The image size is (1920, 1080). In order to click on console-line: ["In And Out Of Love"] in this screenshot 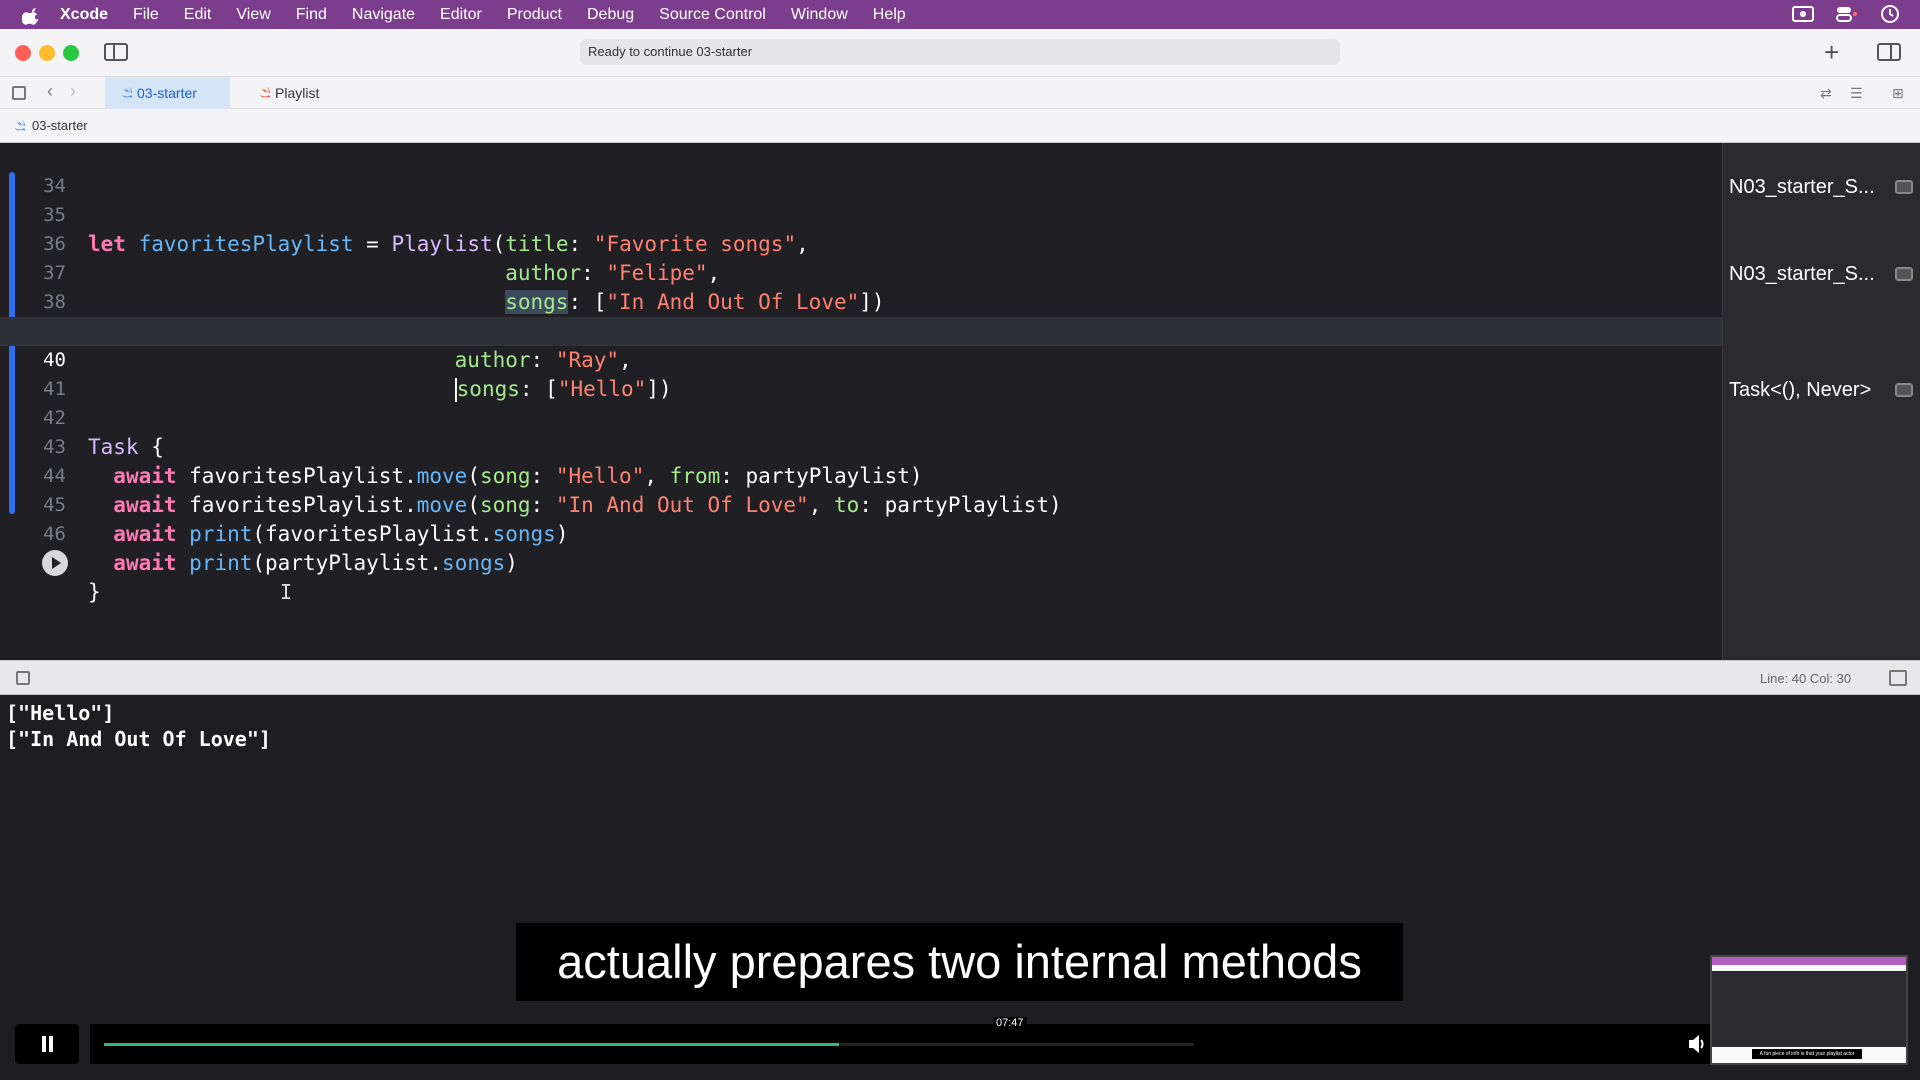, I will do `click(138, 739)`.